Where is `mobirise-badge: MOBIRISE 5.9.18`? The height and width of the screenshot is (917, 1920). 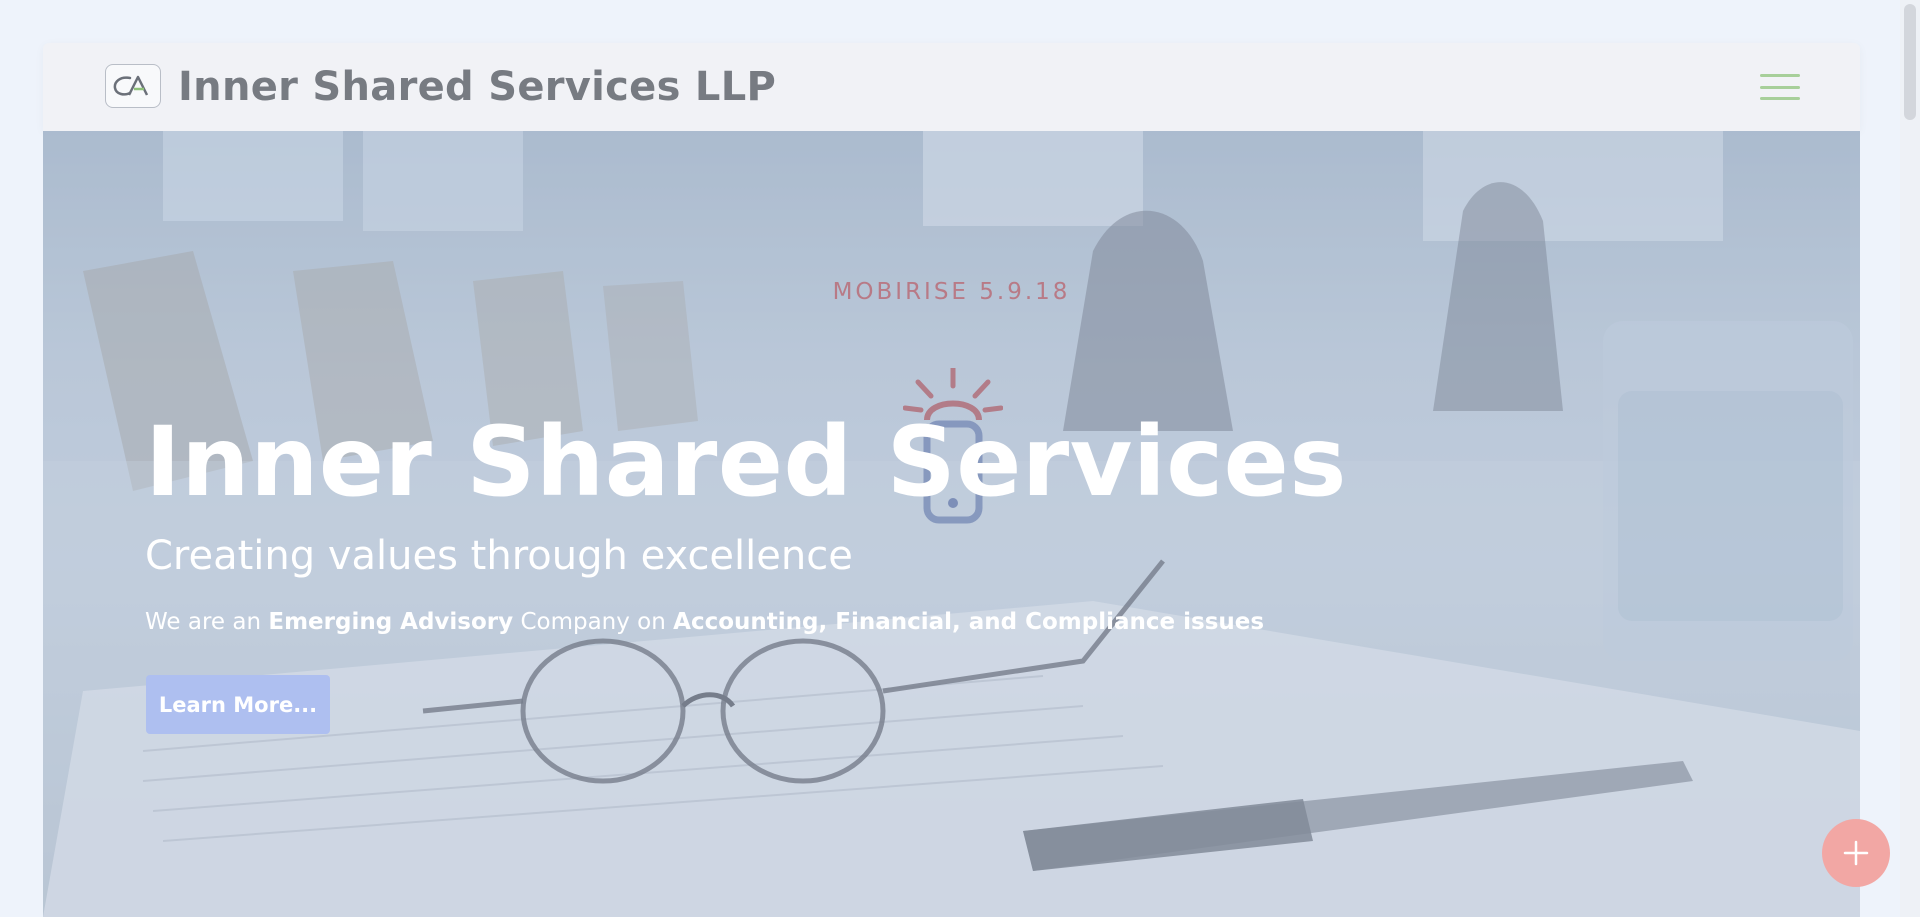
mobirise-badge: MOBIRISE 5.9.18 is located at coordinates (951, 292).